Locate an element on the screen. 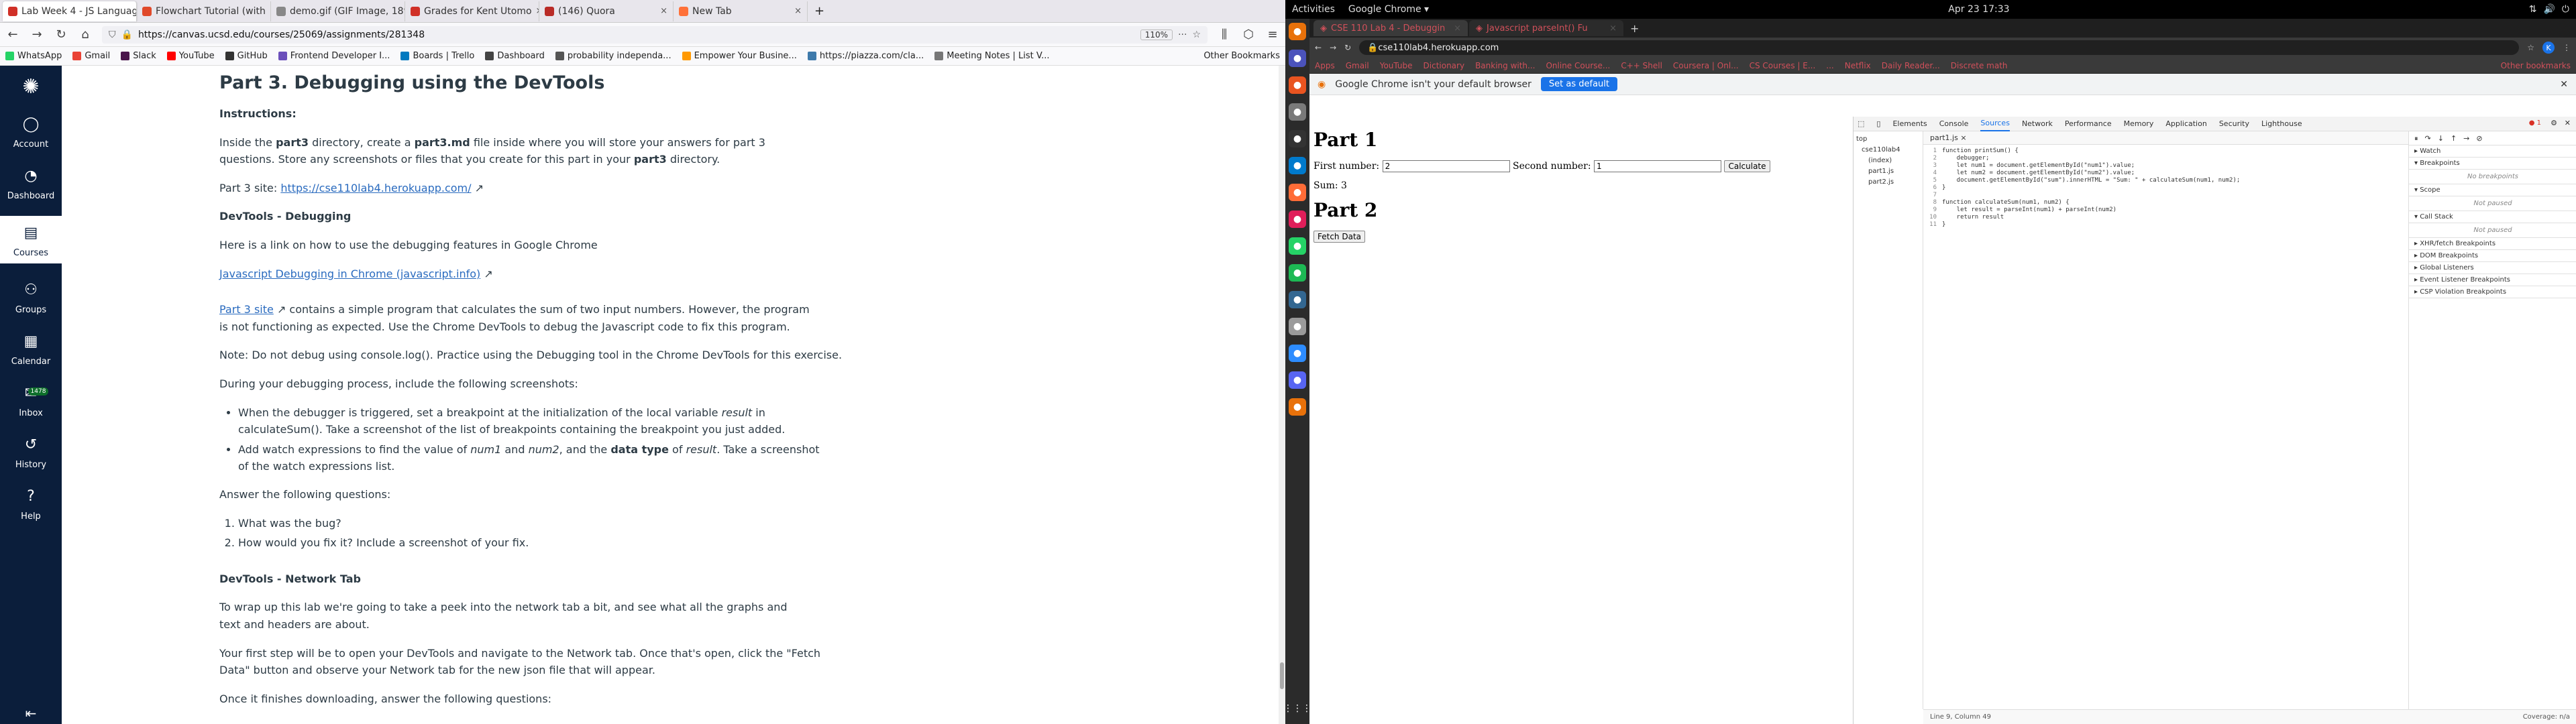  devtools-tab: Security is located at coordinates (2234, 124).